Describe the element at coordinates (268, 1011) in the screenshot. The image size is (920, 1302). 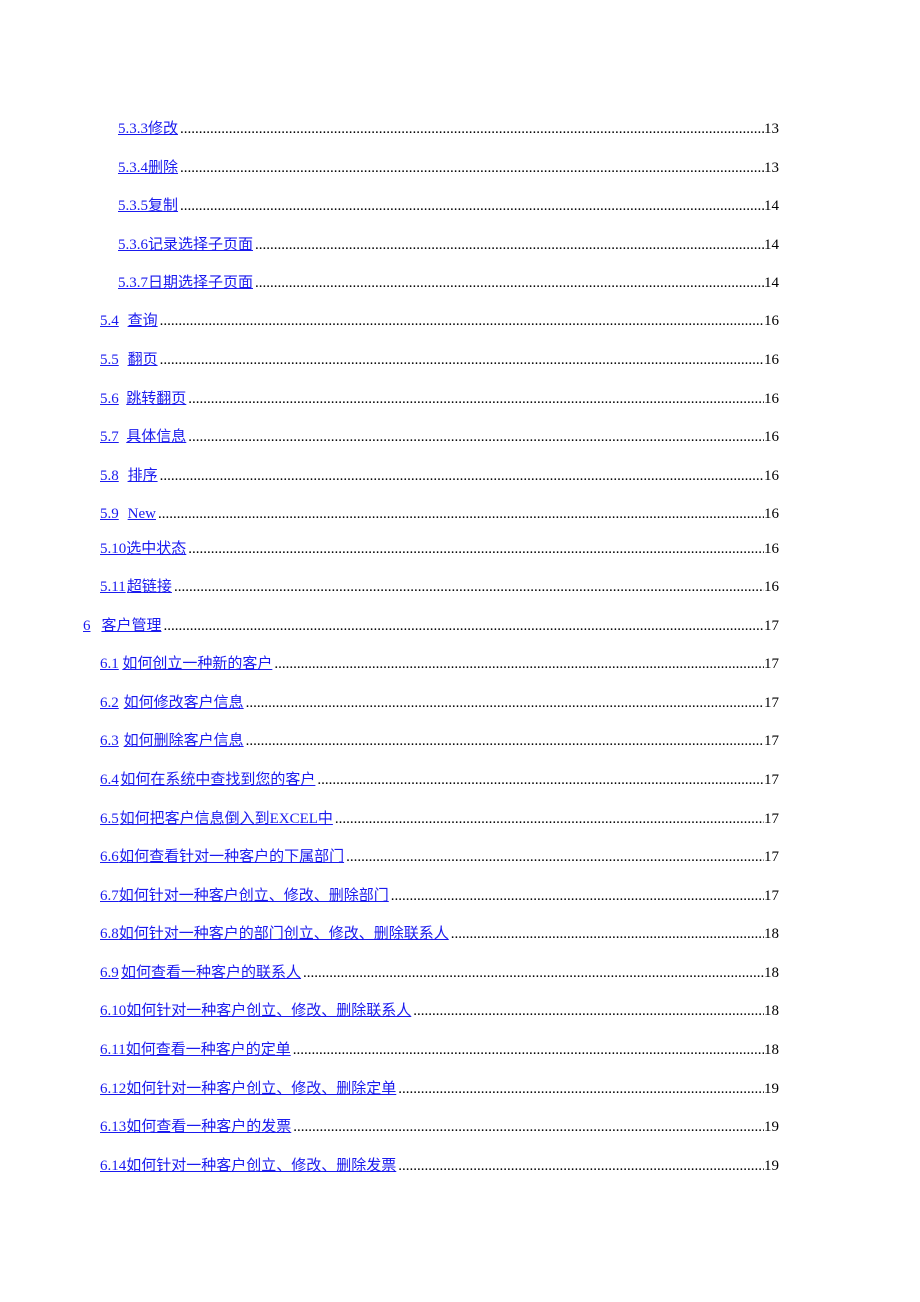
I see `toc-entry-title: 如何针对一种客户创立、修改、删除联系人` at that location.